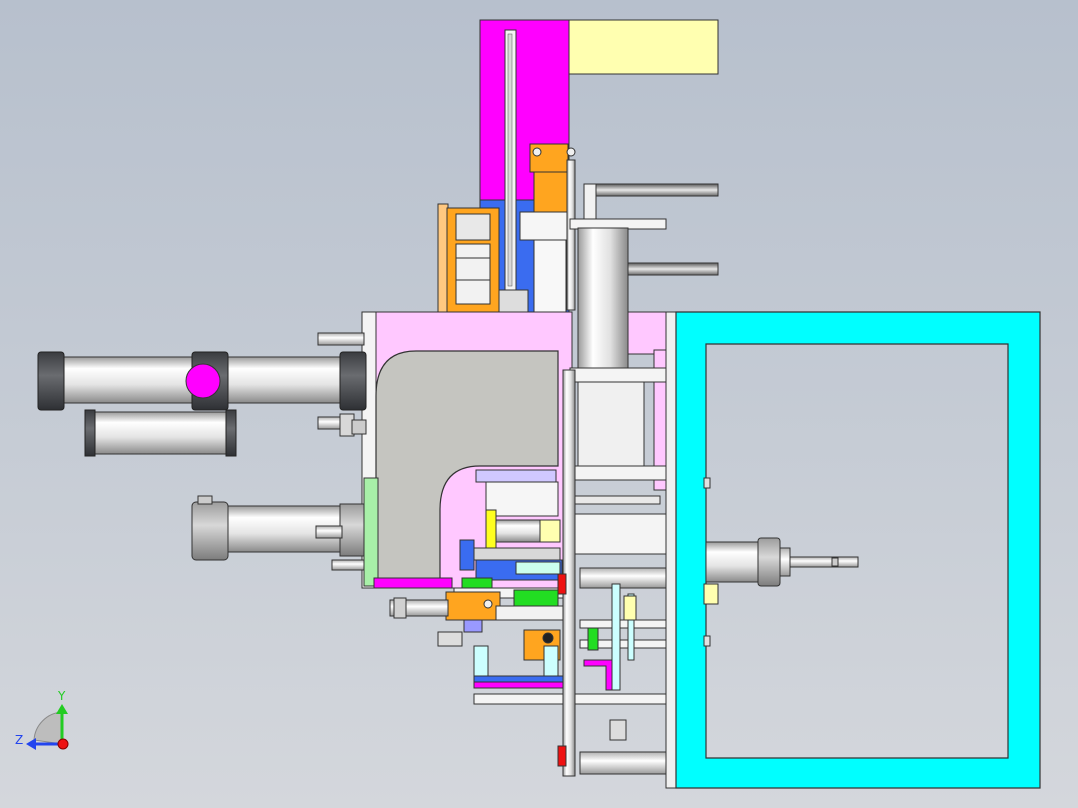  Describe the element at coordinates (467, 555) in the screenshot. I see `blue-block-small` at that location.